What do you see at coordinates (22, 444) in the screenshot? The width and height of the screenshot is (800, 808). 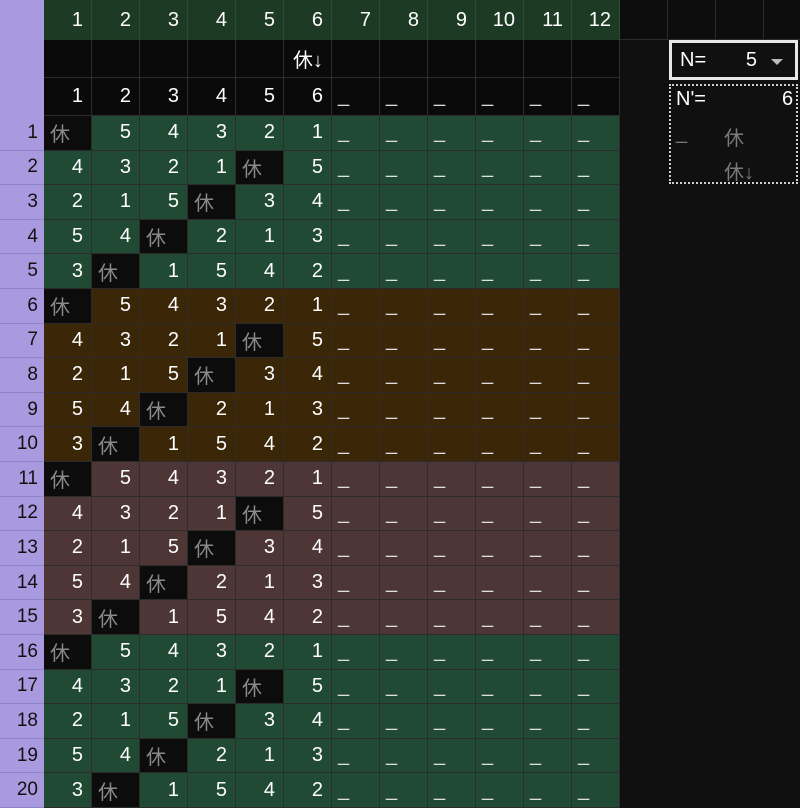 I see `row-header-10: 10` at bounding box center [22, 444].